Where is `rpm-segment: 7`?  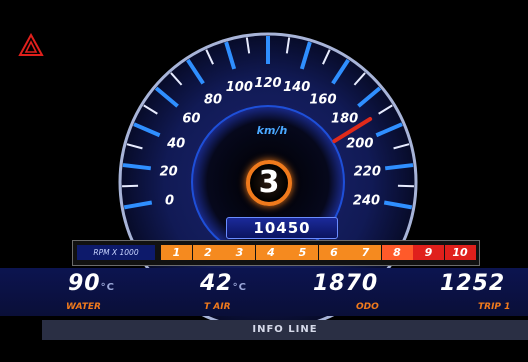
rpm-segment: 7 is located at coordinates (365, 252).